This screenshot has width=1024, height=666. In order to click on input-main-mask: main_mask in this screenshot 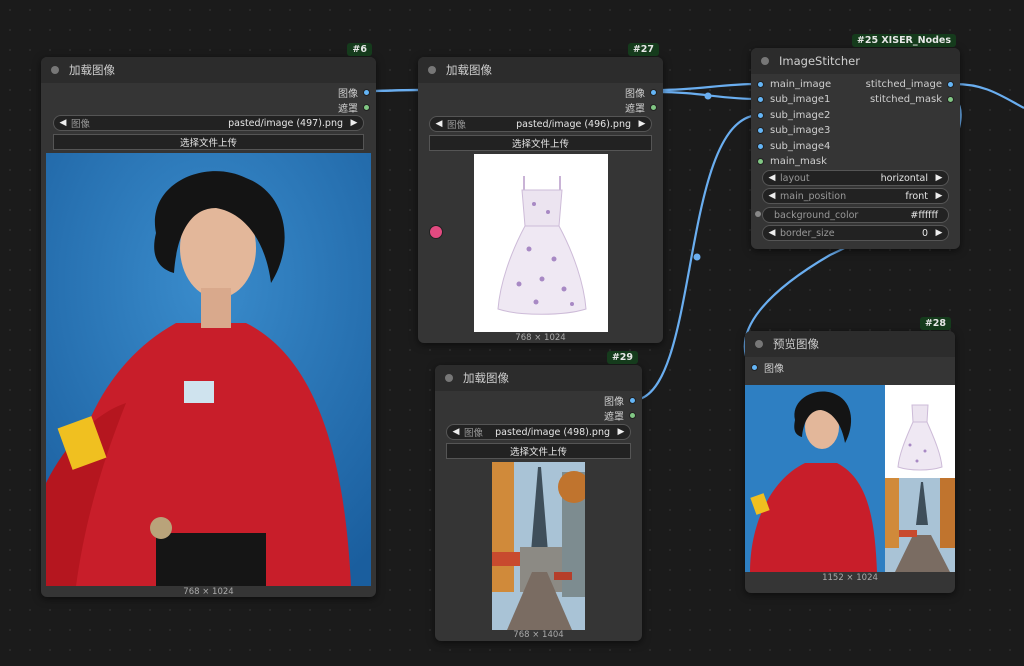, I will do `click(792, 161)`.